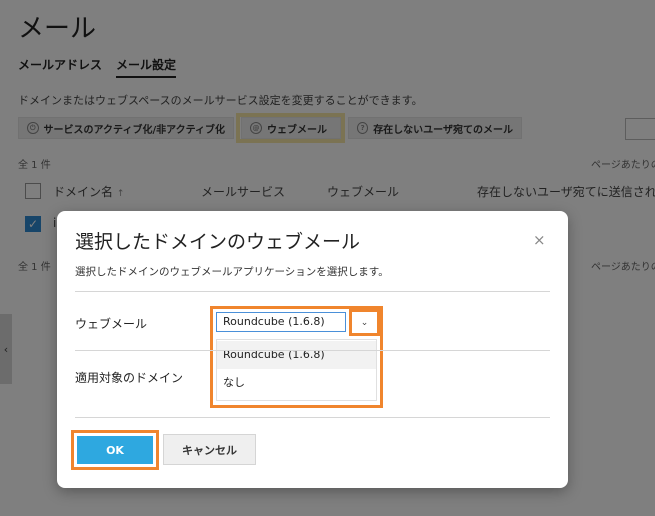 The image size is (655, 516). I want to click on domains-field-label: 適用対象のドメイン, so click(129, 378).